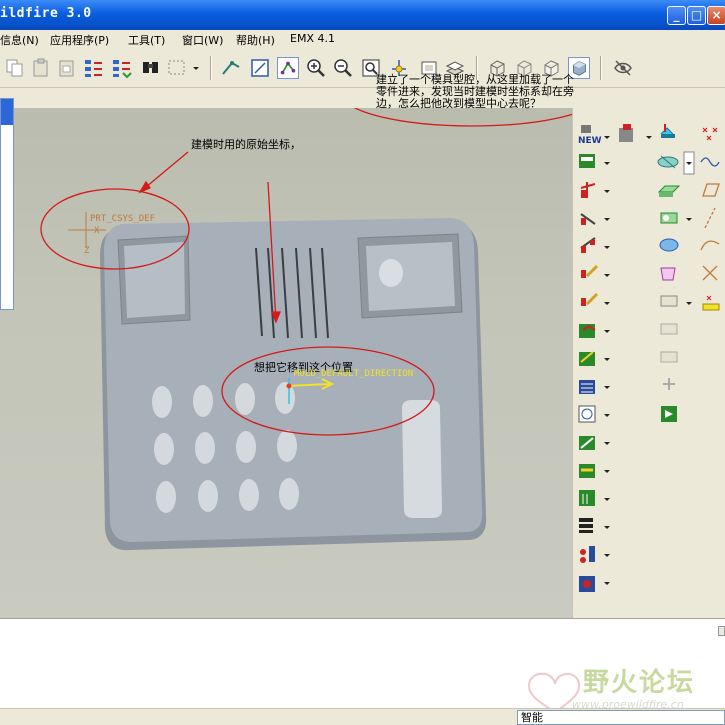 This screenshot has width=725, height=725. I want to click on sketch-curve-icon, so click(710, 162).